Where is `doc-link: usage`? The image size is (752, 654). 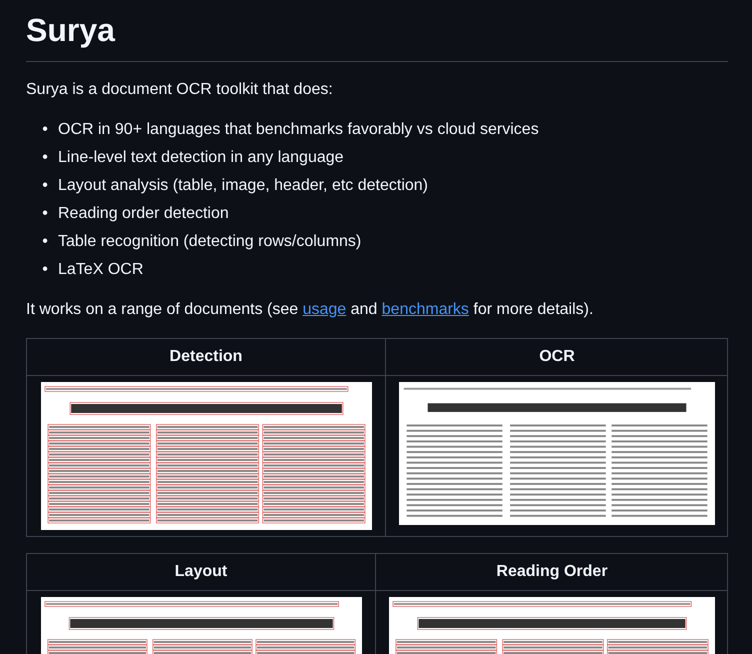
doc-link: usage is located at coordinates (324, 309).